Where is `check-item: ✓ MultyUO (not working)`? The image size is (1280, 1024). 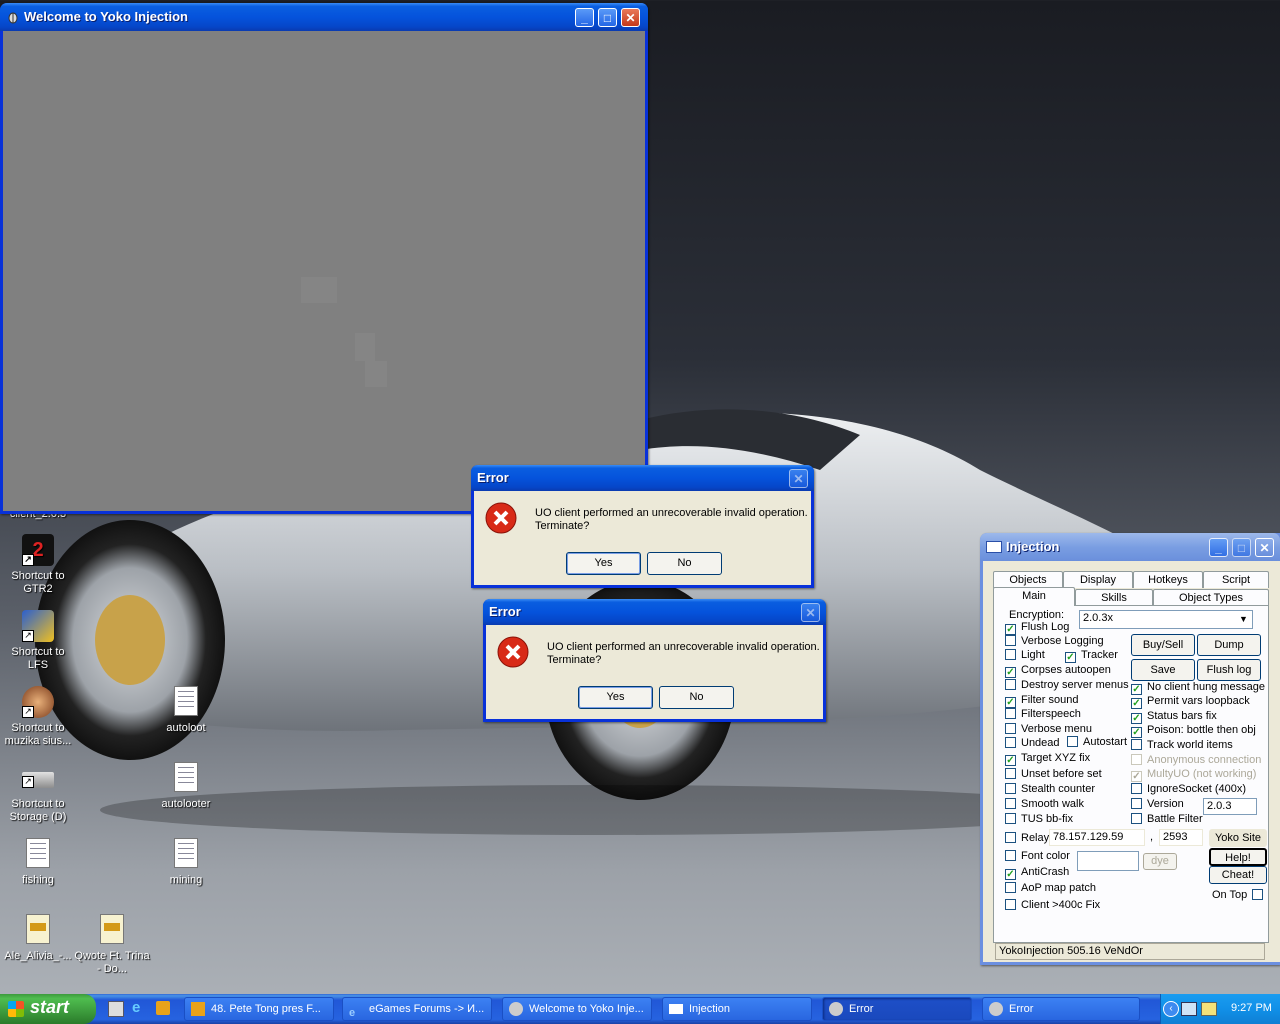 check-item: ✓ MultyUO (not working) is located at coordinates (1193, 775).